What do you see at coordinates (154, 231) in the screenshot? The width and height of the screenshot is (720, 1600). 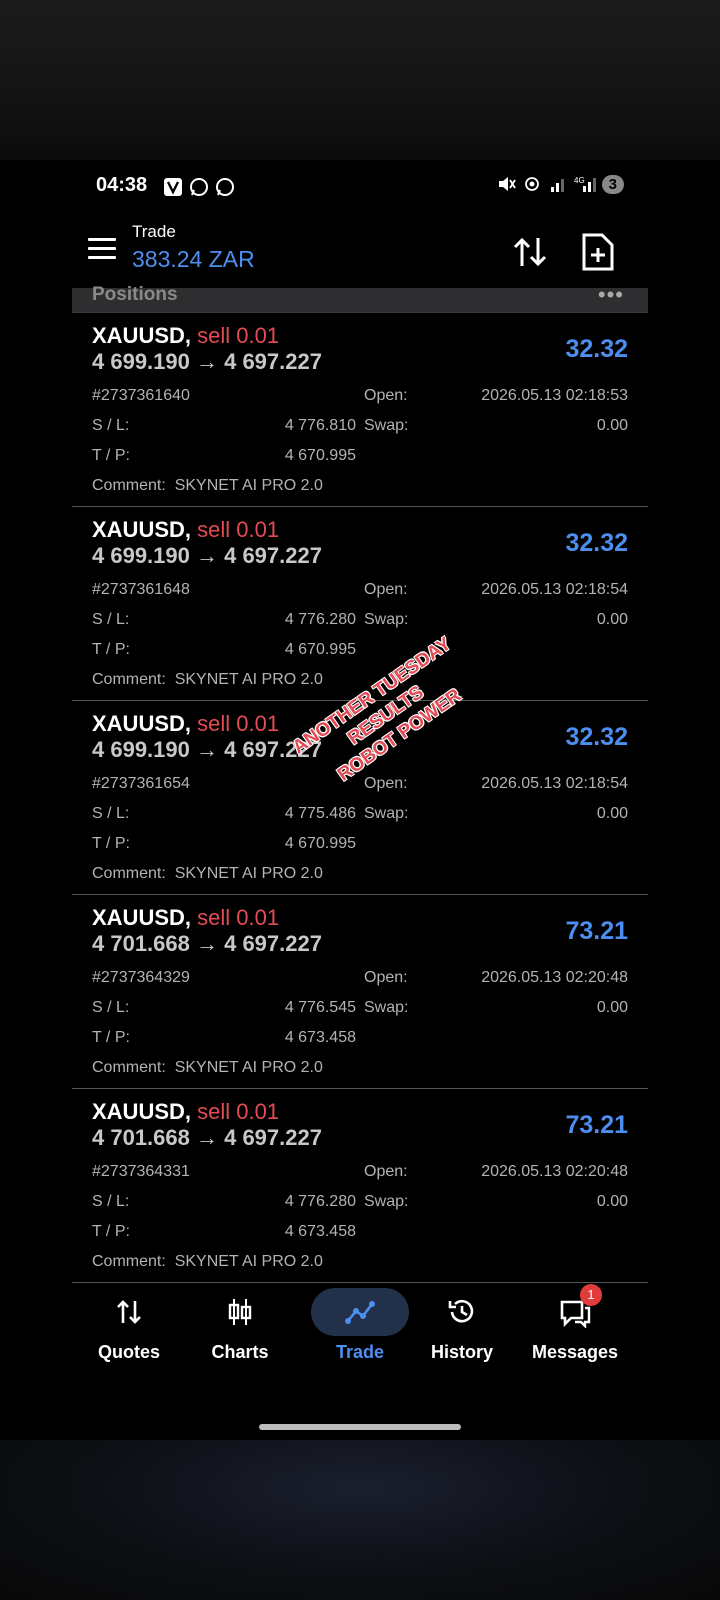 I see `page-title: Trade` at bounding box center [154, 231].